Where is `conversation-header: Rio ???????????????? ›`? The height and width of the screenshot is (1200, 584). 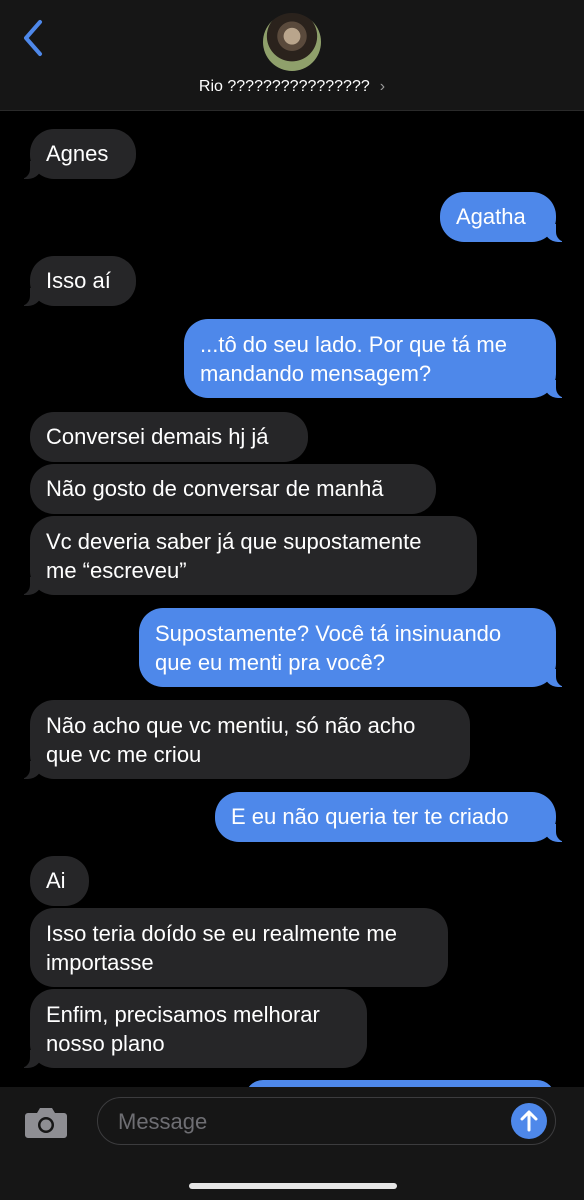 conversation-header: Rio ???????????????? › is located at coordinates (292, 55).